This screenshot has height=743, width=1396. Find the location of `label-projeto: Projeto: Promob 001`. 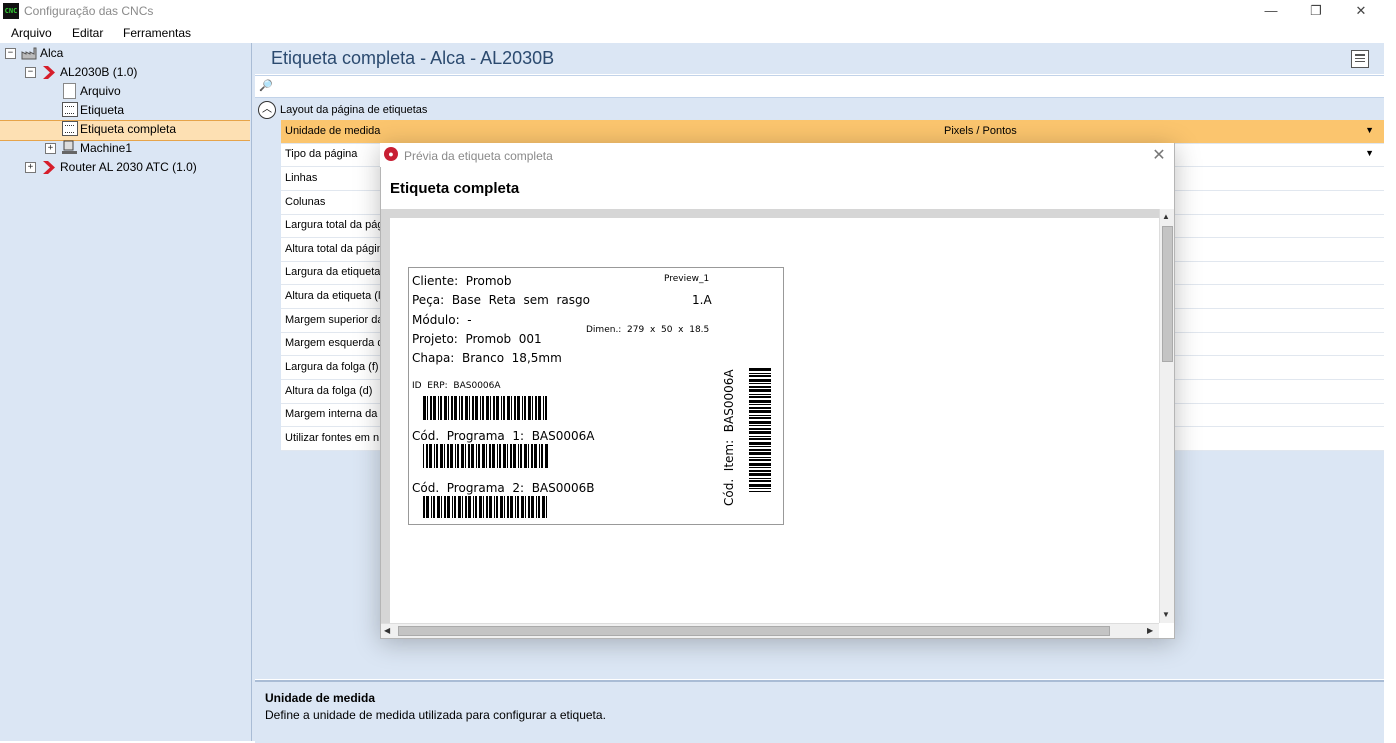

label-projeto: Projeto: Promob 001 is located at coordinates (477, 339).